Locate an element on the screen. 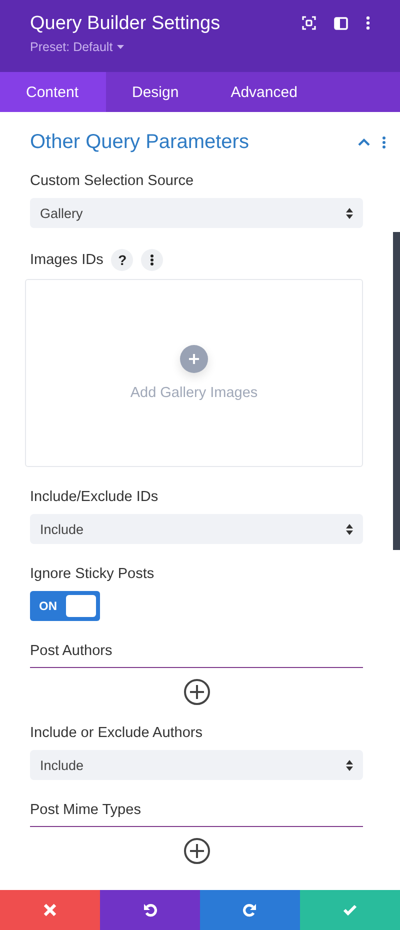  toggle-switch: ON is located at coordinates (65, 606).